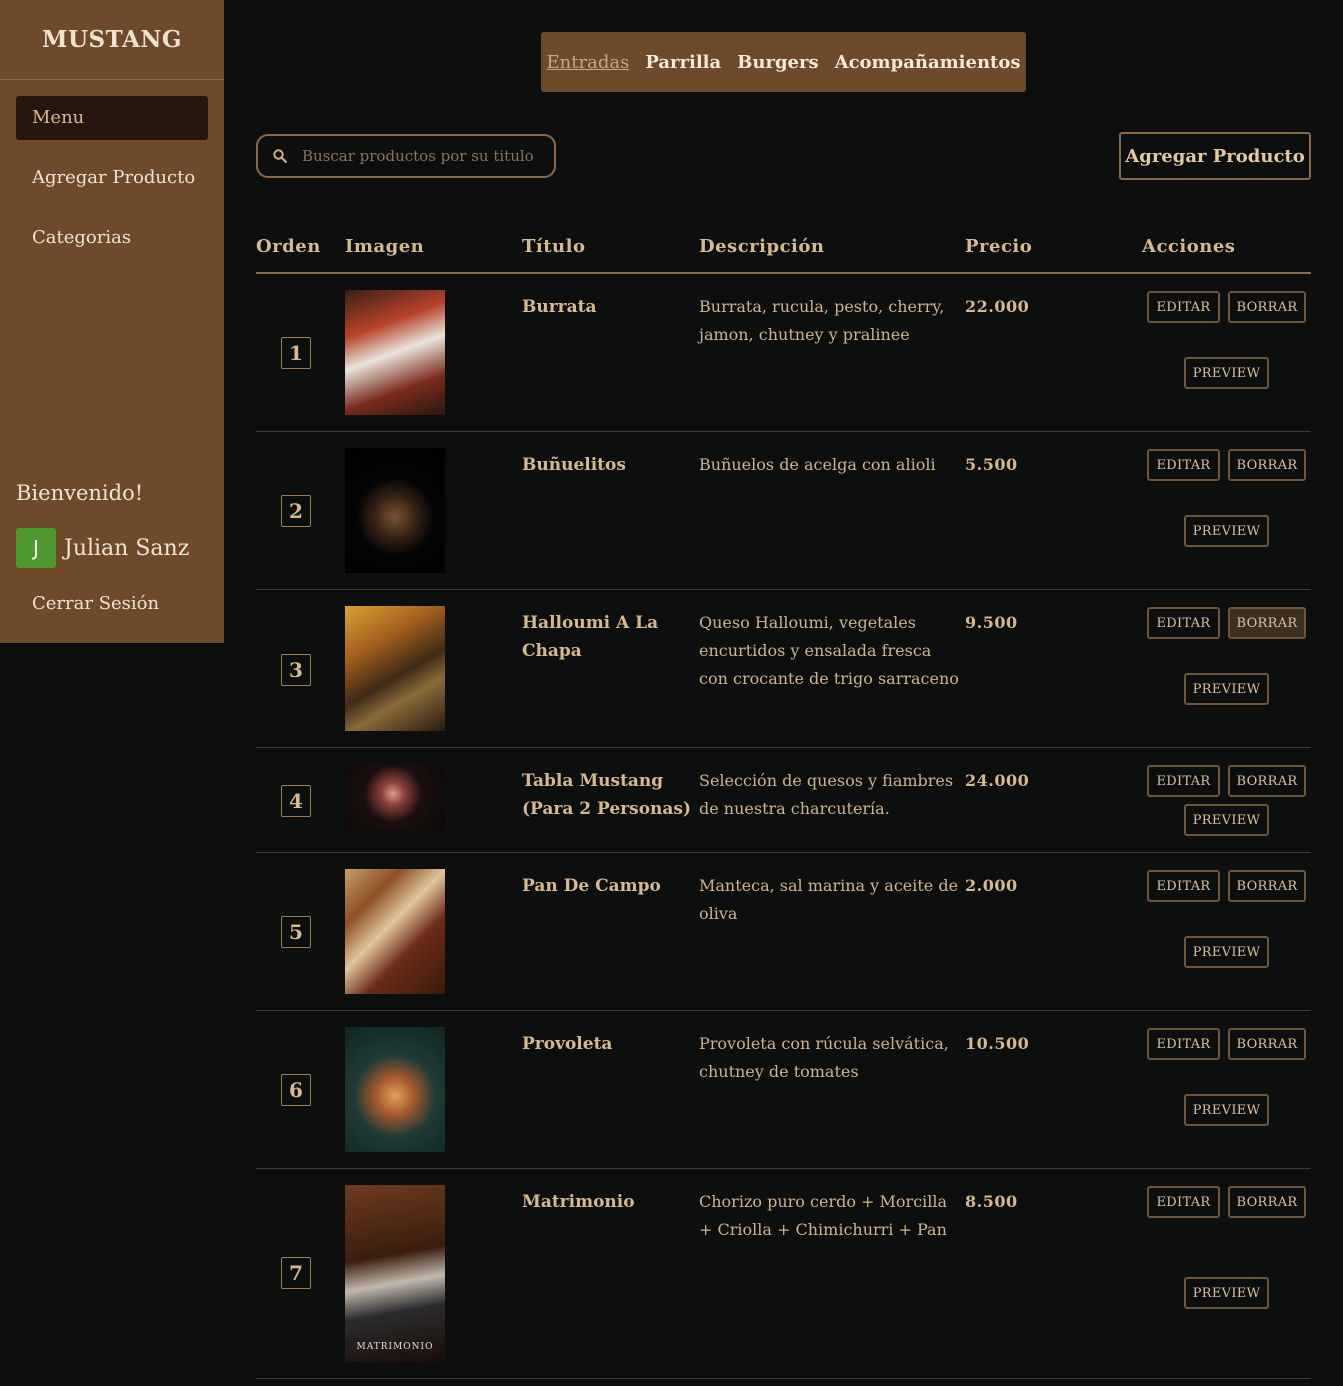 The width and height of the screenshot is (1343, 1386). What do you see at coordinates (395, 797) in the screenshot?
I see `tabla-photo` at bounding box center [395, 797].